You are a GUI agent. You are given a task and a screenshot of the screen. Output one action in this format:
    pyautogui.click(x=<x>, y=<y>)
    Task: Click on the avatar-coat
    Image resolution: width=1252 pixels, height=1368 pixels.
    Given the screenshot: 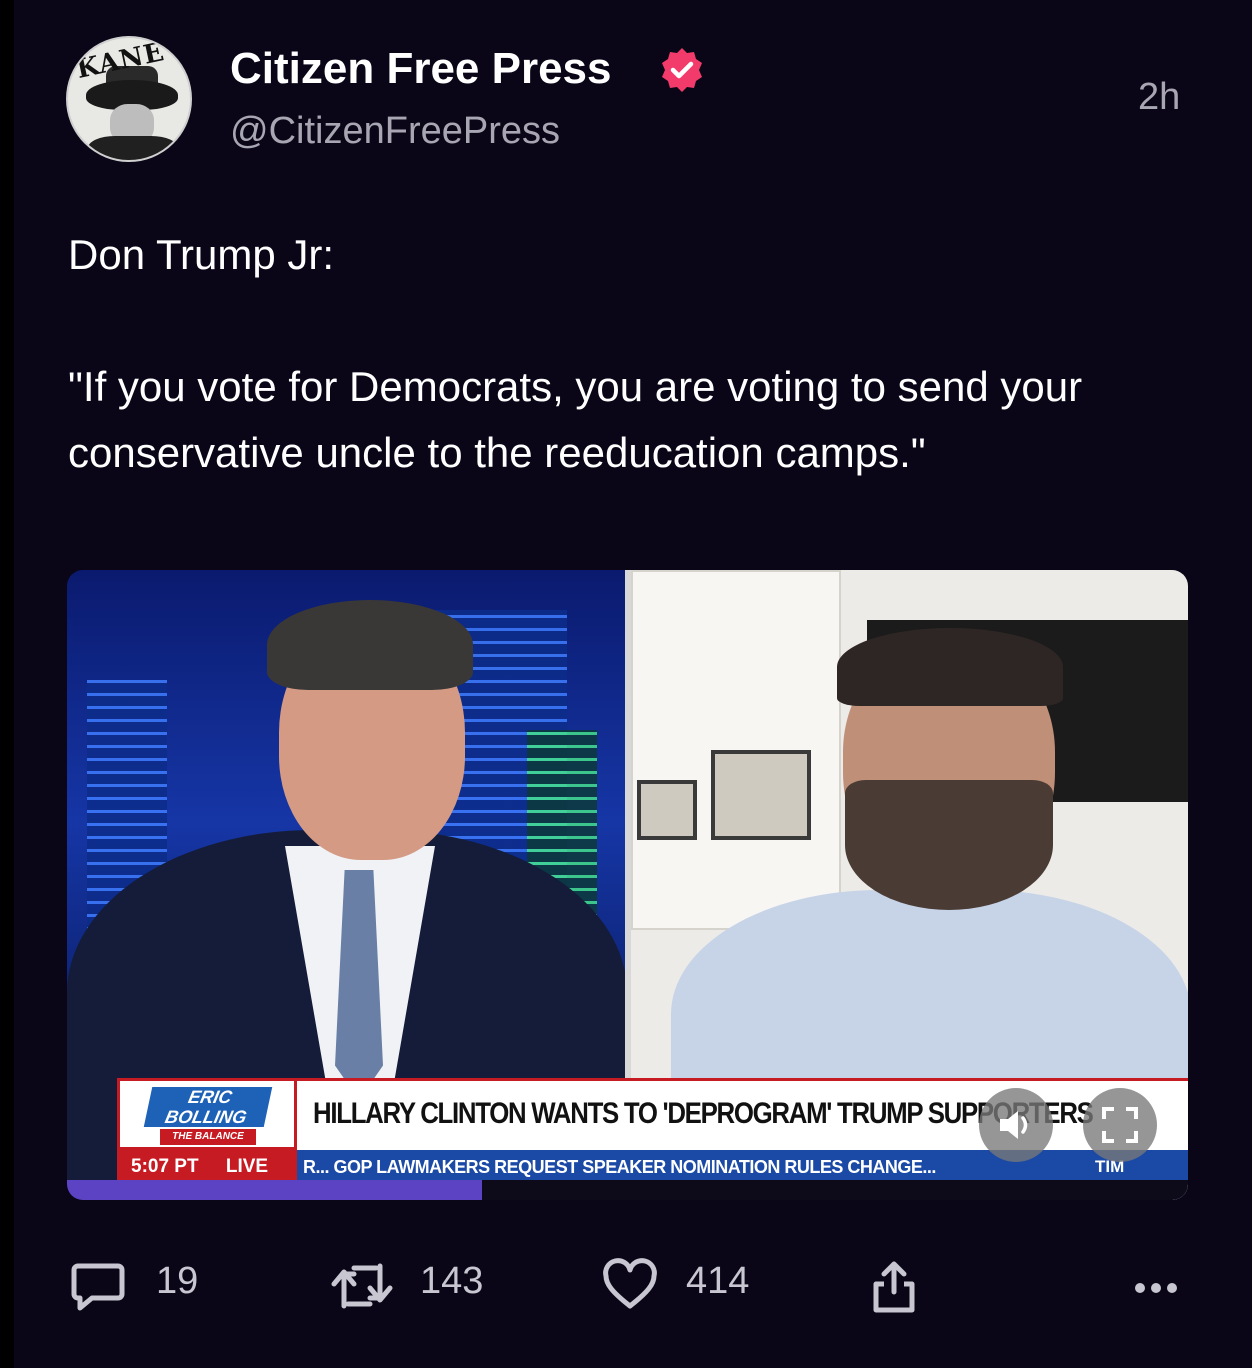 What is the action you would take?
    pyautogui.click(x=133, y=148)
    